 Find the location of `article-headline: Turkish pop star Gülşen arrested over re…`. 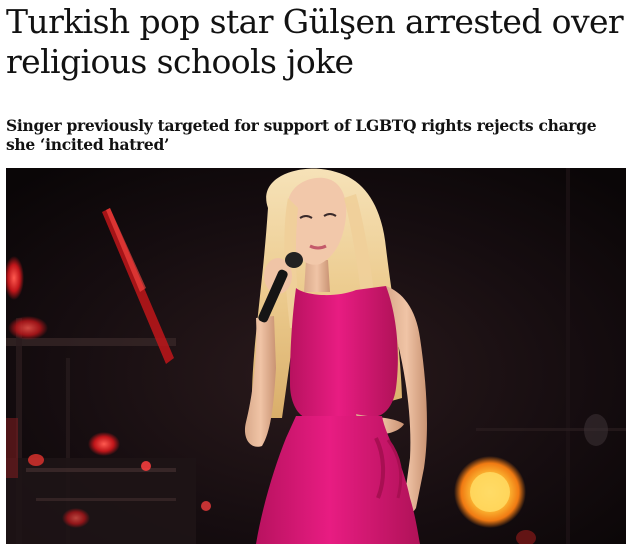

article-headline: Turkish pop star Gülşen arrested over re… is located at coordinates (315, 41).